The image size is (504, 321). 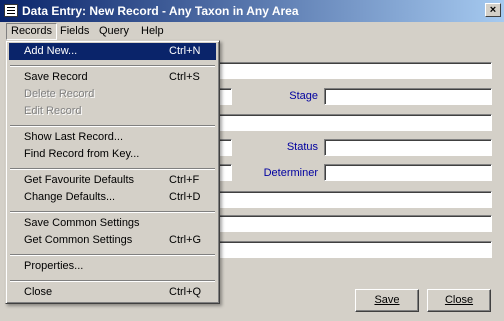 What do you see at coordinates (112, 240) in the screenshot?
I see `menu-item-get-common-settings: Get Common Settings Ctrl+G` at bounding box center [112, 240].